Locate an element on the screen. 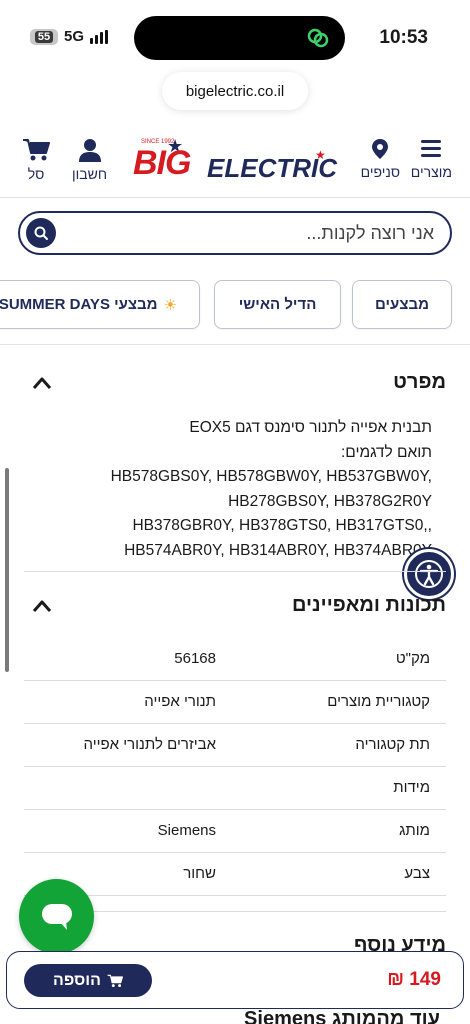  status-left: 55 5G is located at coordinates (69, 36).